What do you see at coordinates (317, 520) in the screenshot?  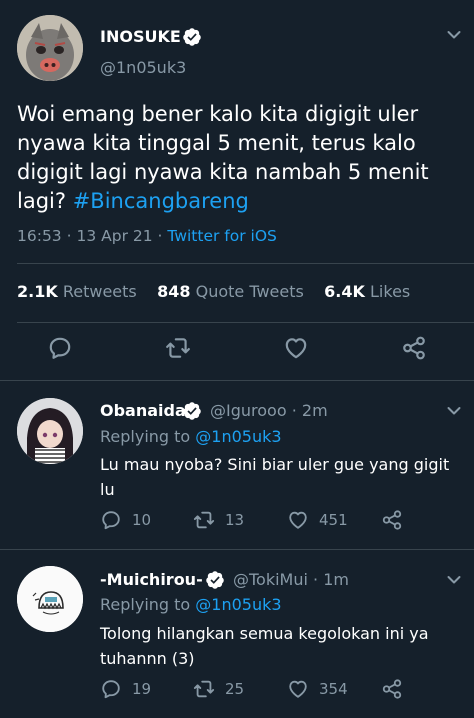 I see `like-button: 451` at bounding box center [317, 520].